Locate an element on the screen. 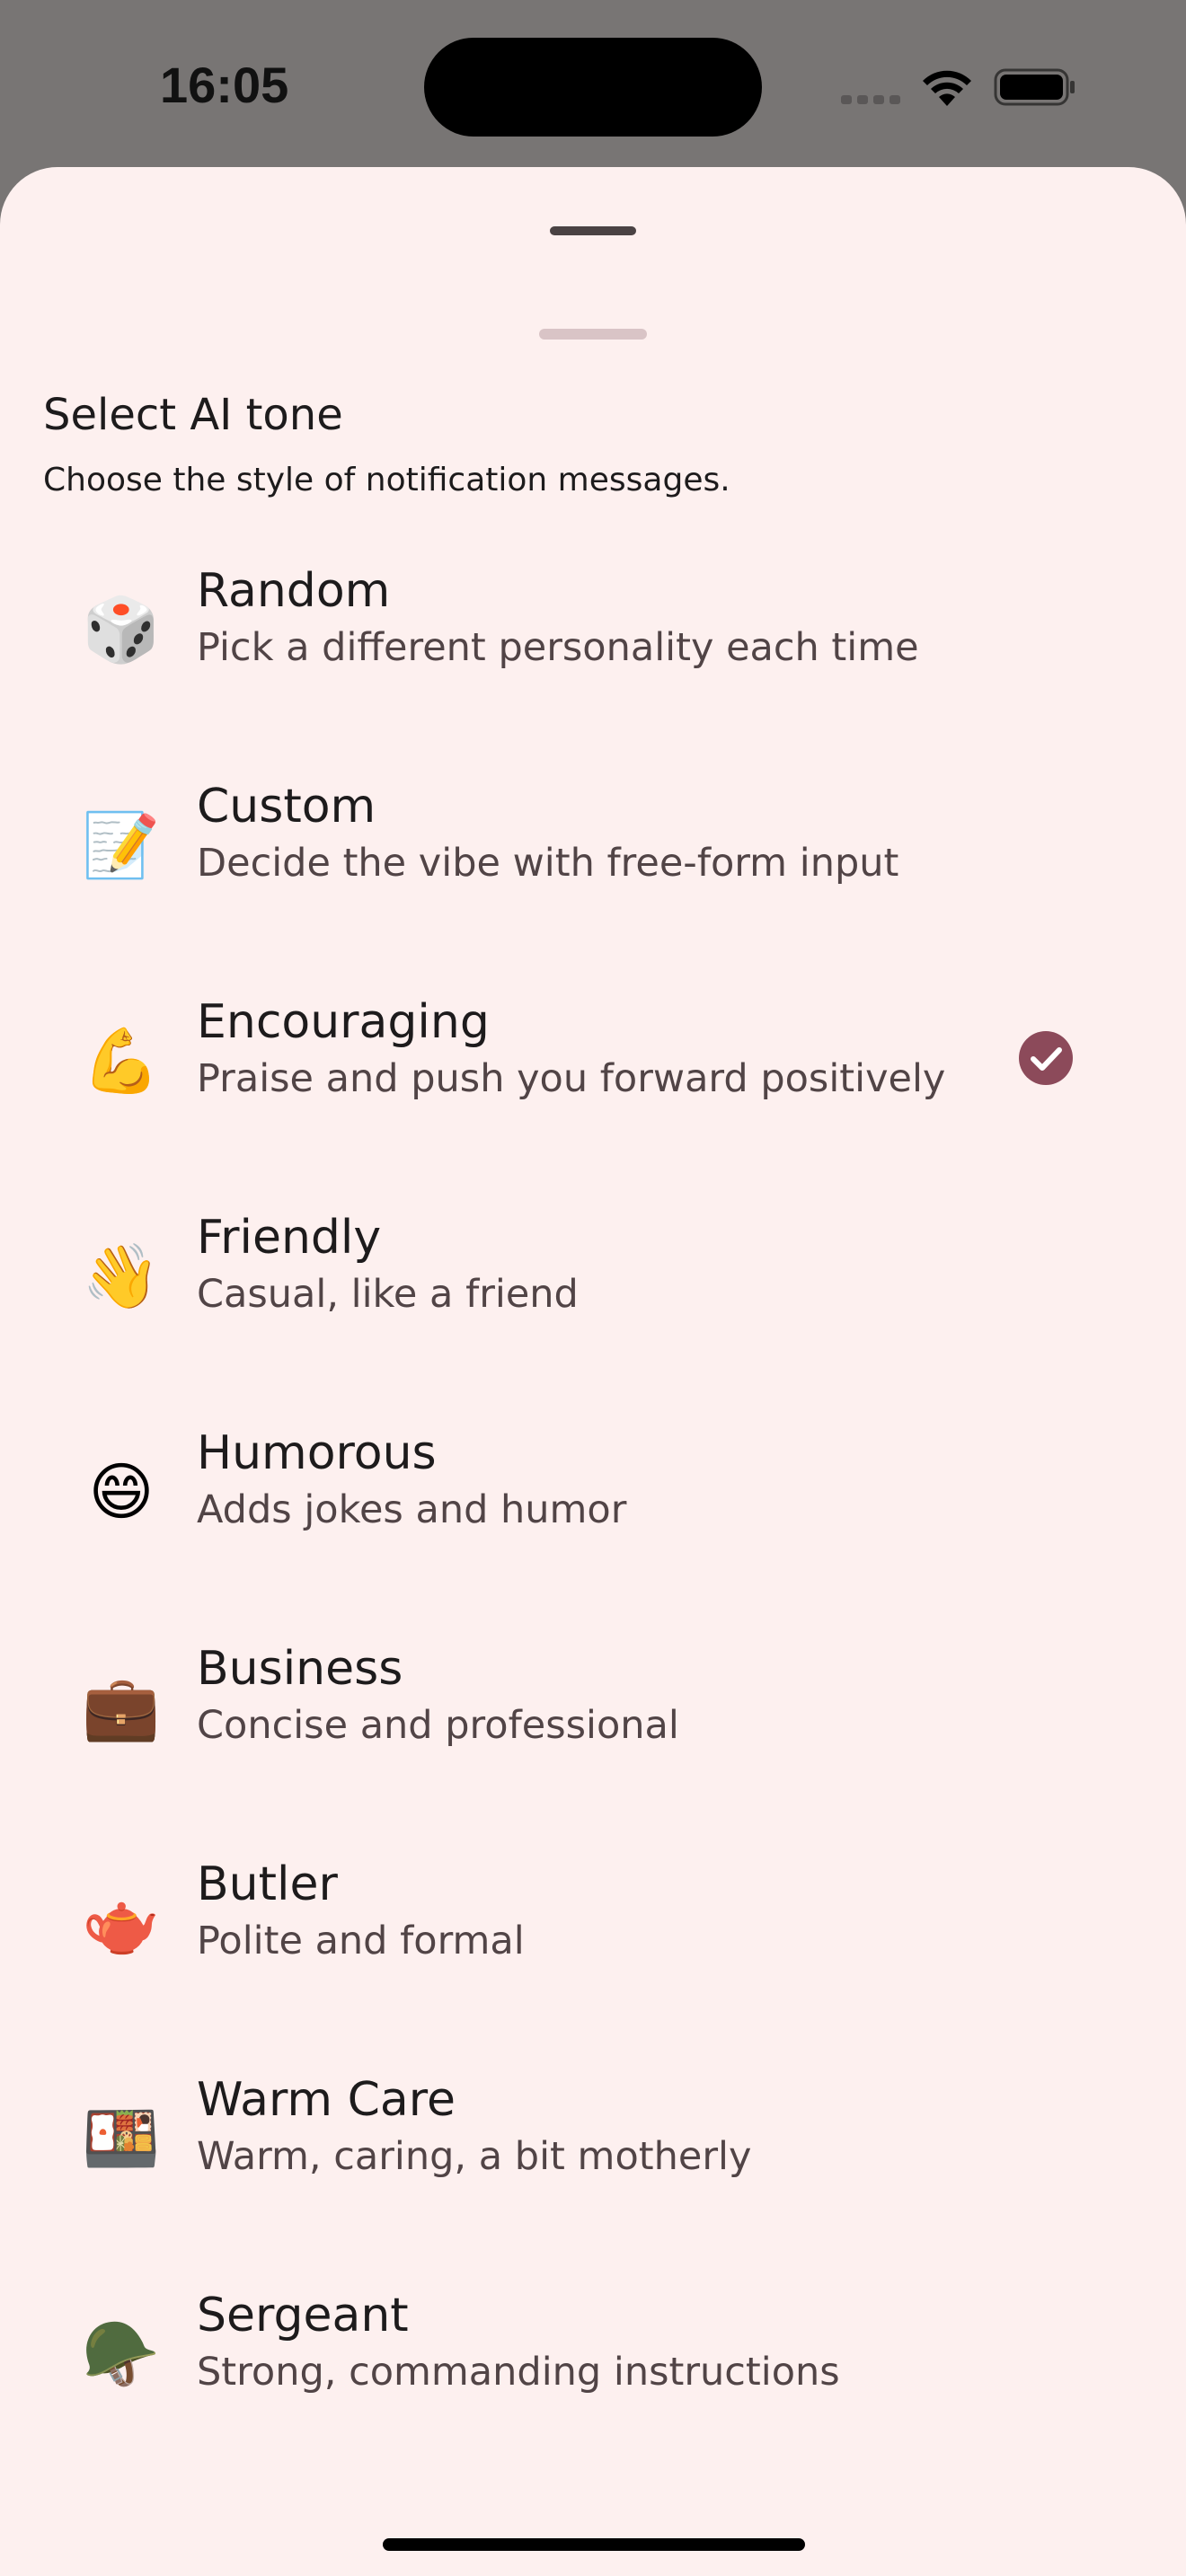 The image size is (1186, 2576). status-bar: 16:05 is located at coordinates (593, 85).